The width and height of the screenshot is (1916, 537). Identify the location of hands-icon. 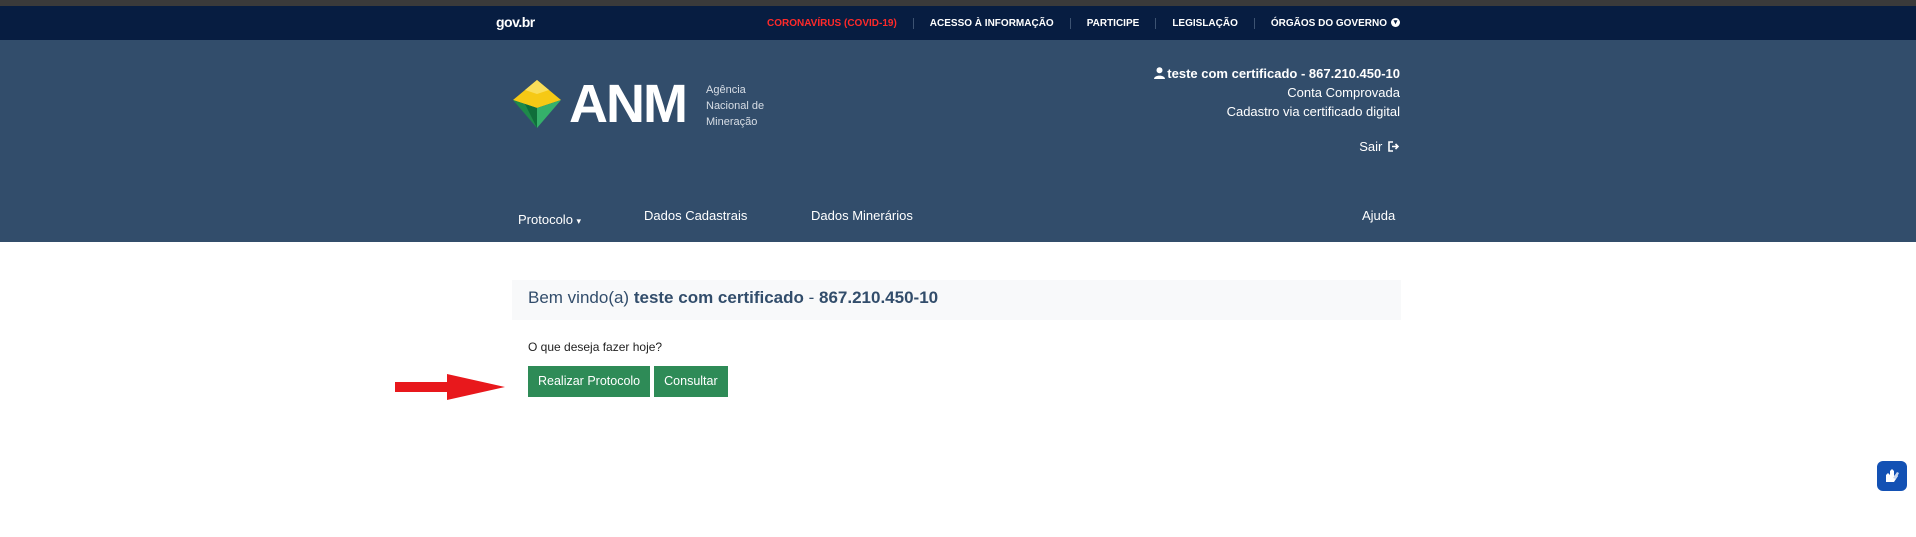
(1892, 475).